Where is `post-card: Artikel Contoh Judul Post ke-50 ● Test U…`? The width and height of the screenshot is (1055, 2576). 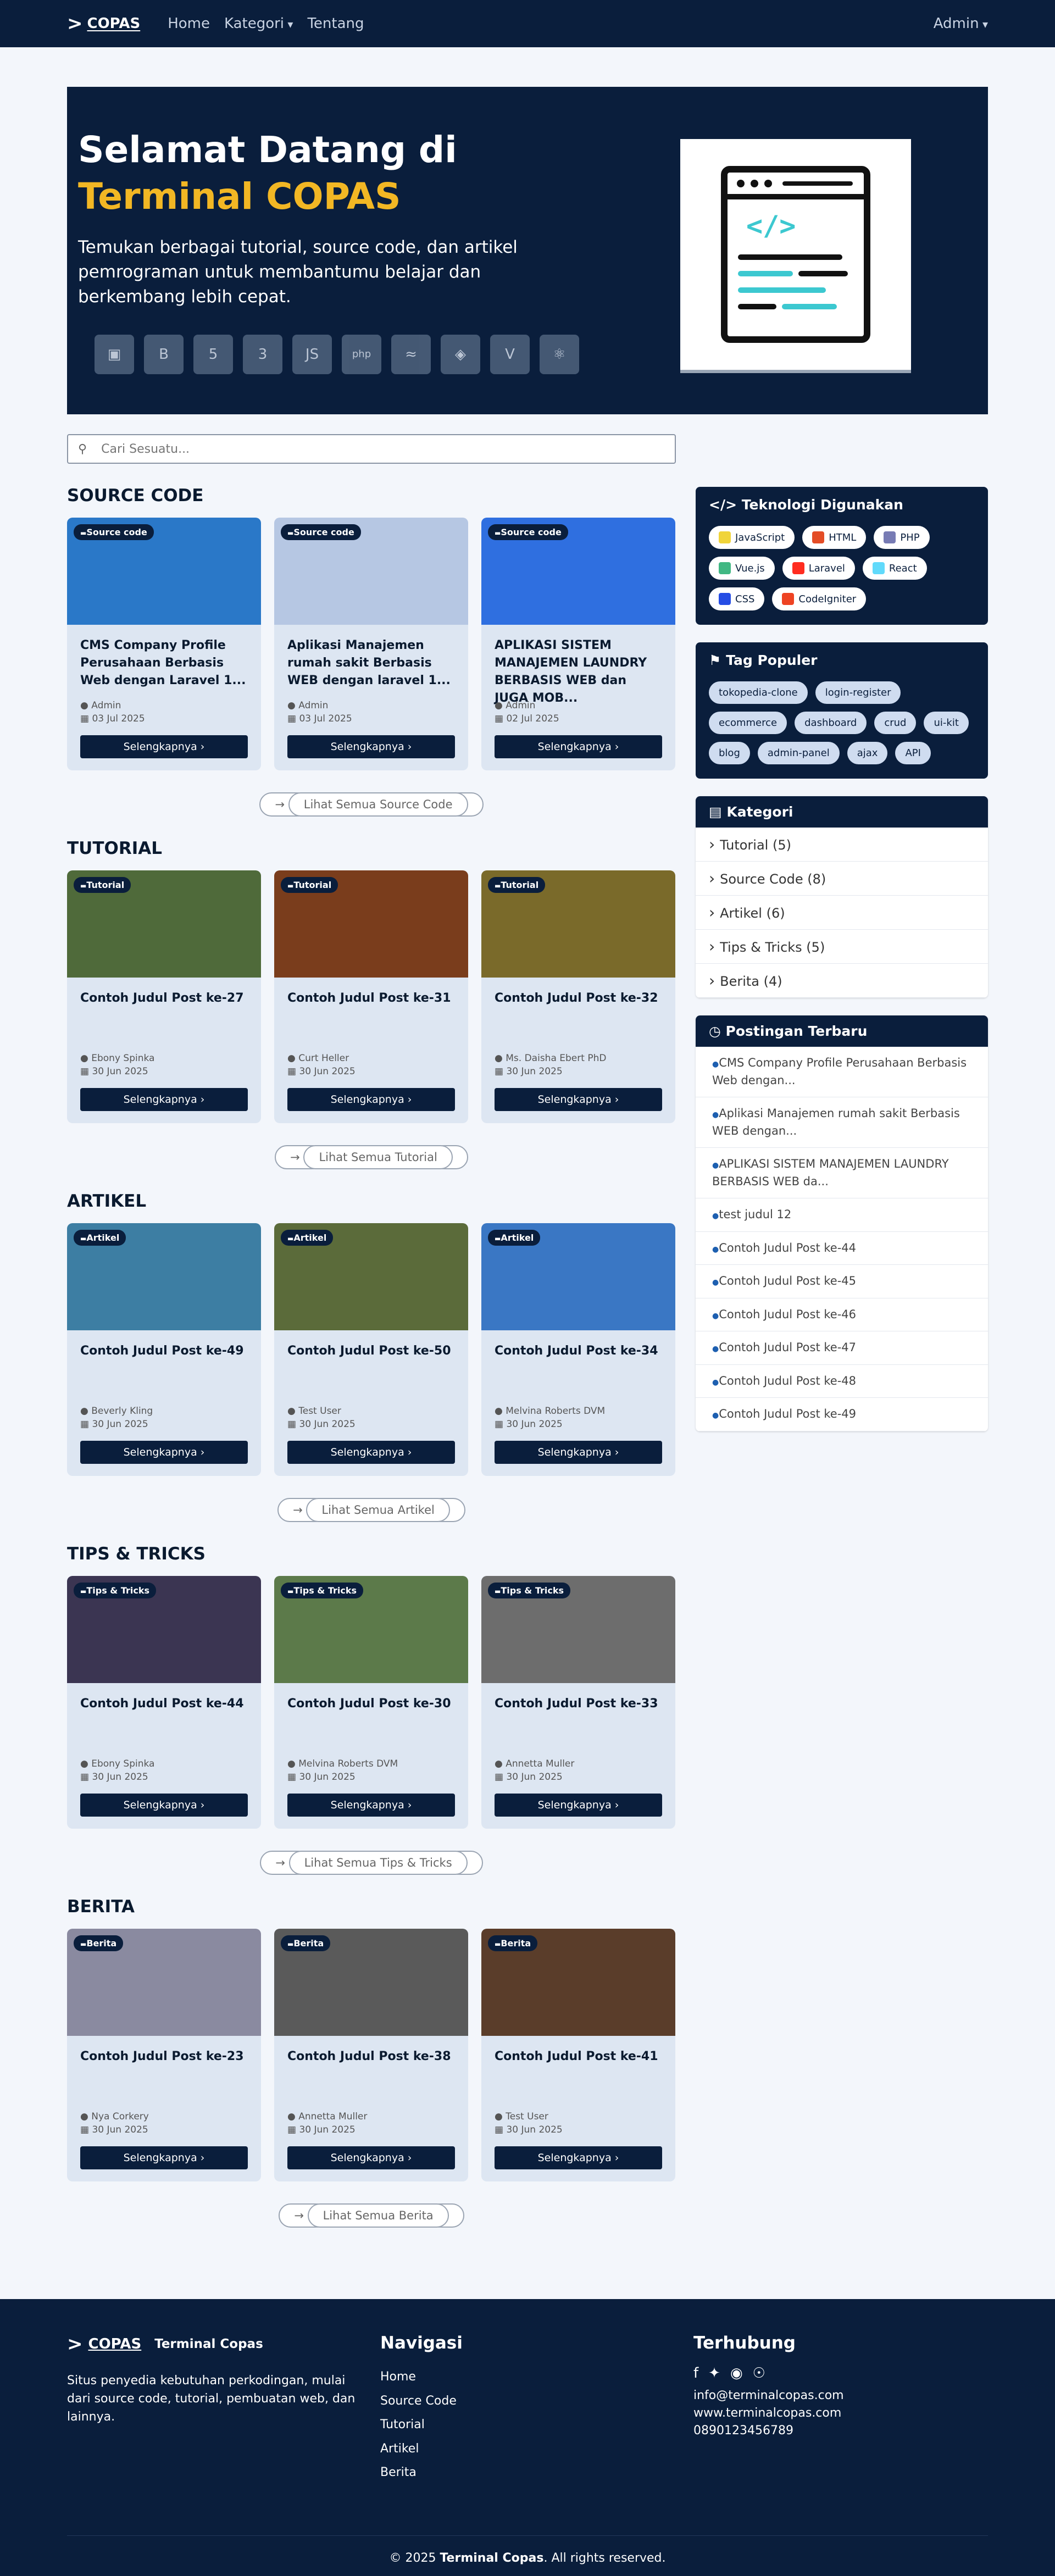
post-card: Artikel Contoh Judul Post ke-50 ● Test U… is located at coordinates (371, 1349).